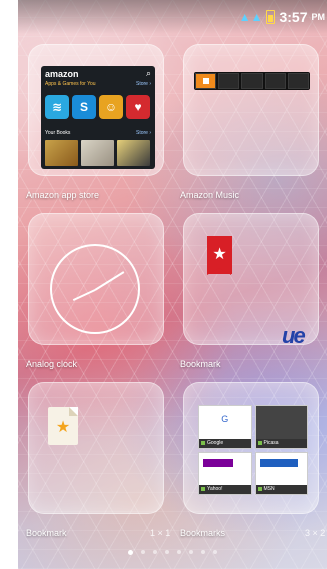  I want to click on amazon-logo: amazon, so click(62, 74).